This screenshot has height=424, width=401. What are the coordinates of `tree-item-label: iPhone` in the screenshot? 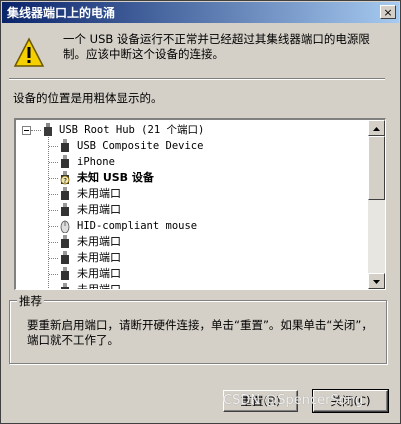 It's located at (96, 162).